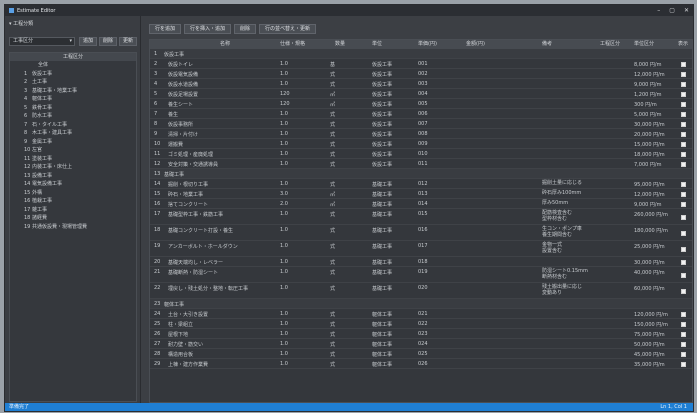 The image size is (697, 413). I want to click on cell-note: 金物一式 設置含む, so click(552, 248).